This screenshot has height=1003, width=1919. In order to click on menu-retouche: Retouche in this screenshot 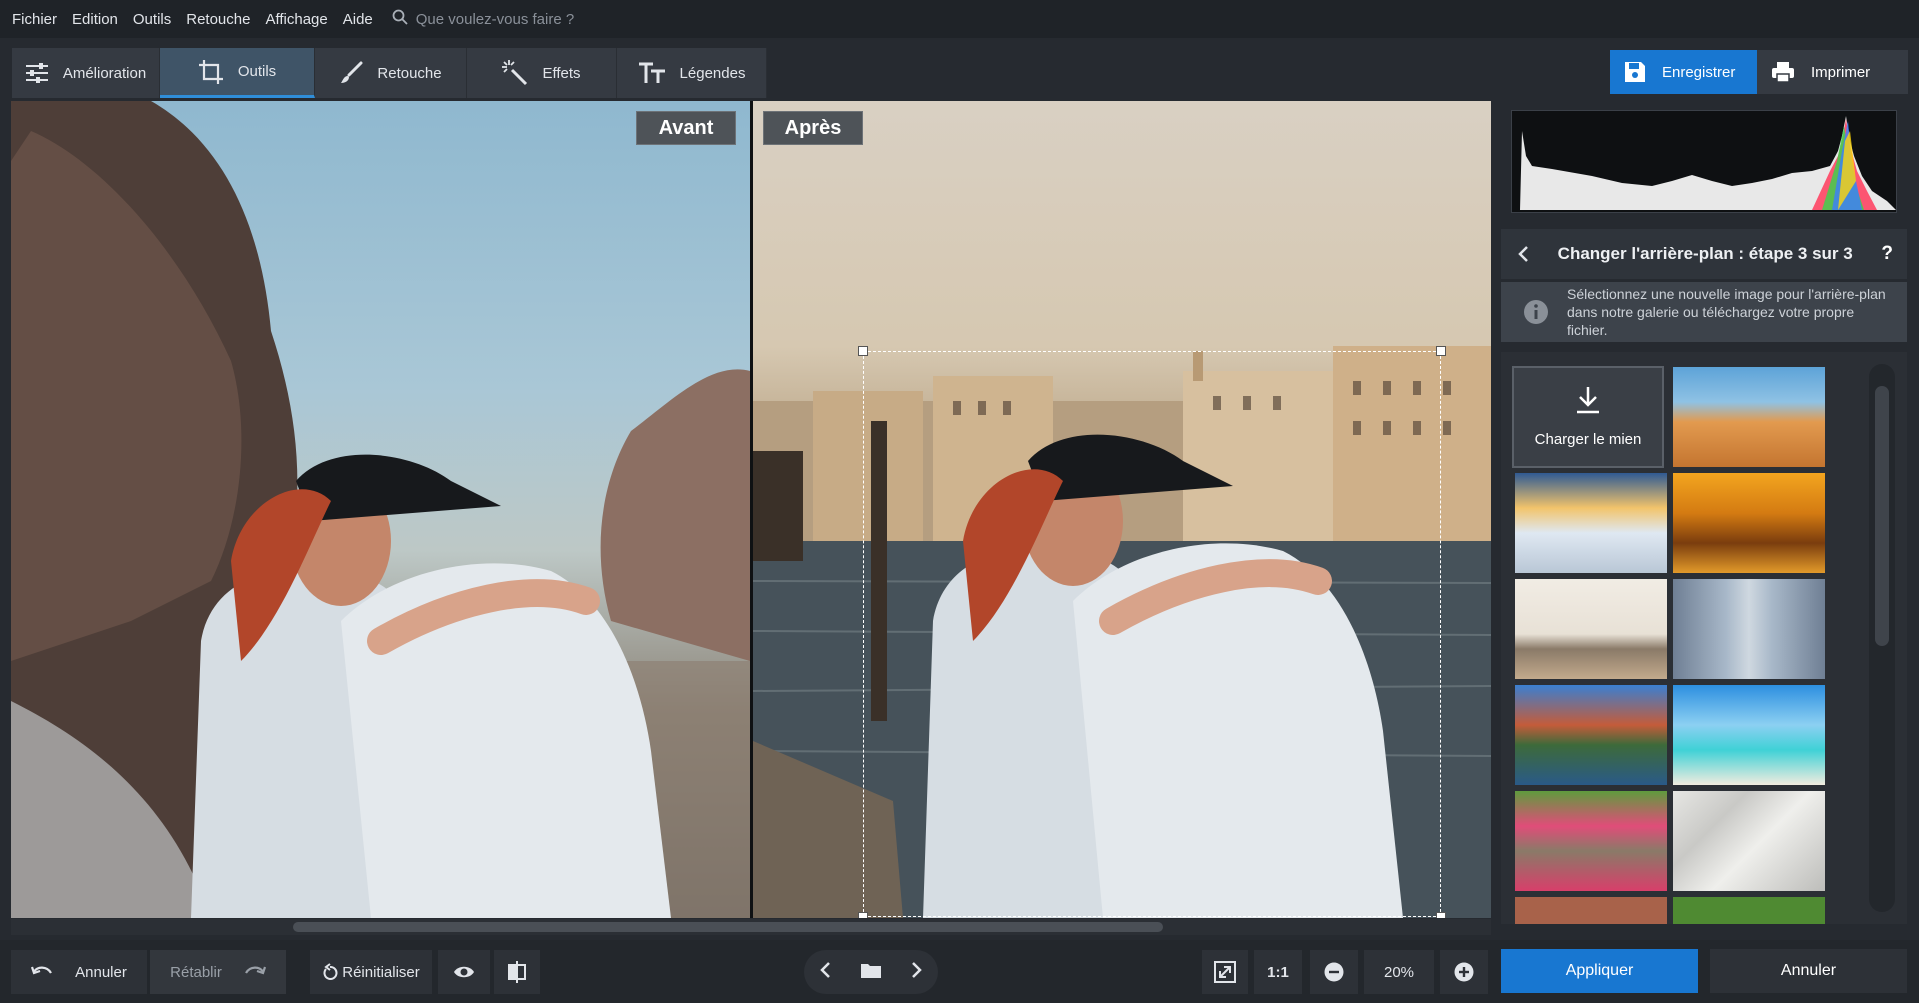, I will do `click(218, 19)`.